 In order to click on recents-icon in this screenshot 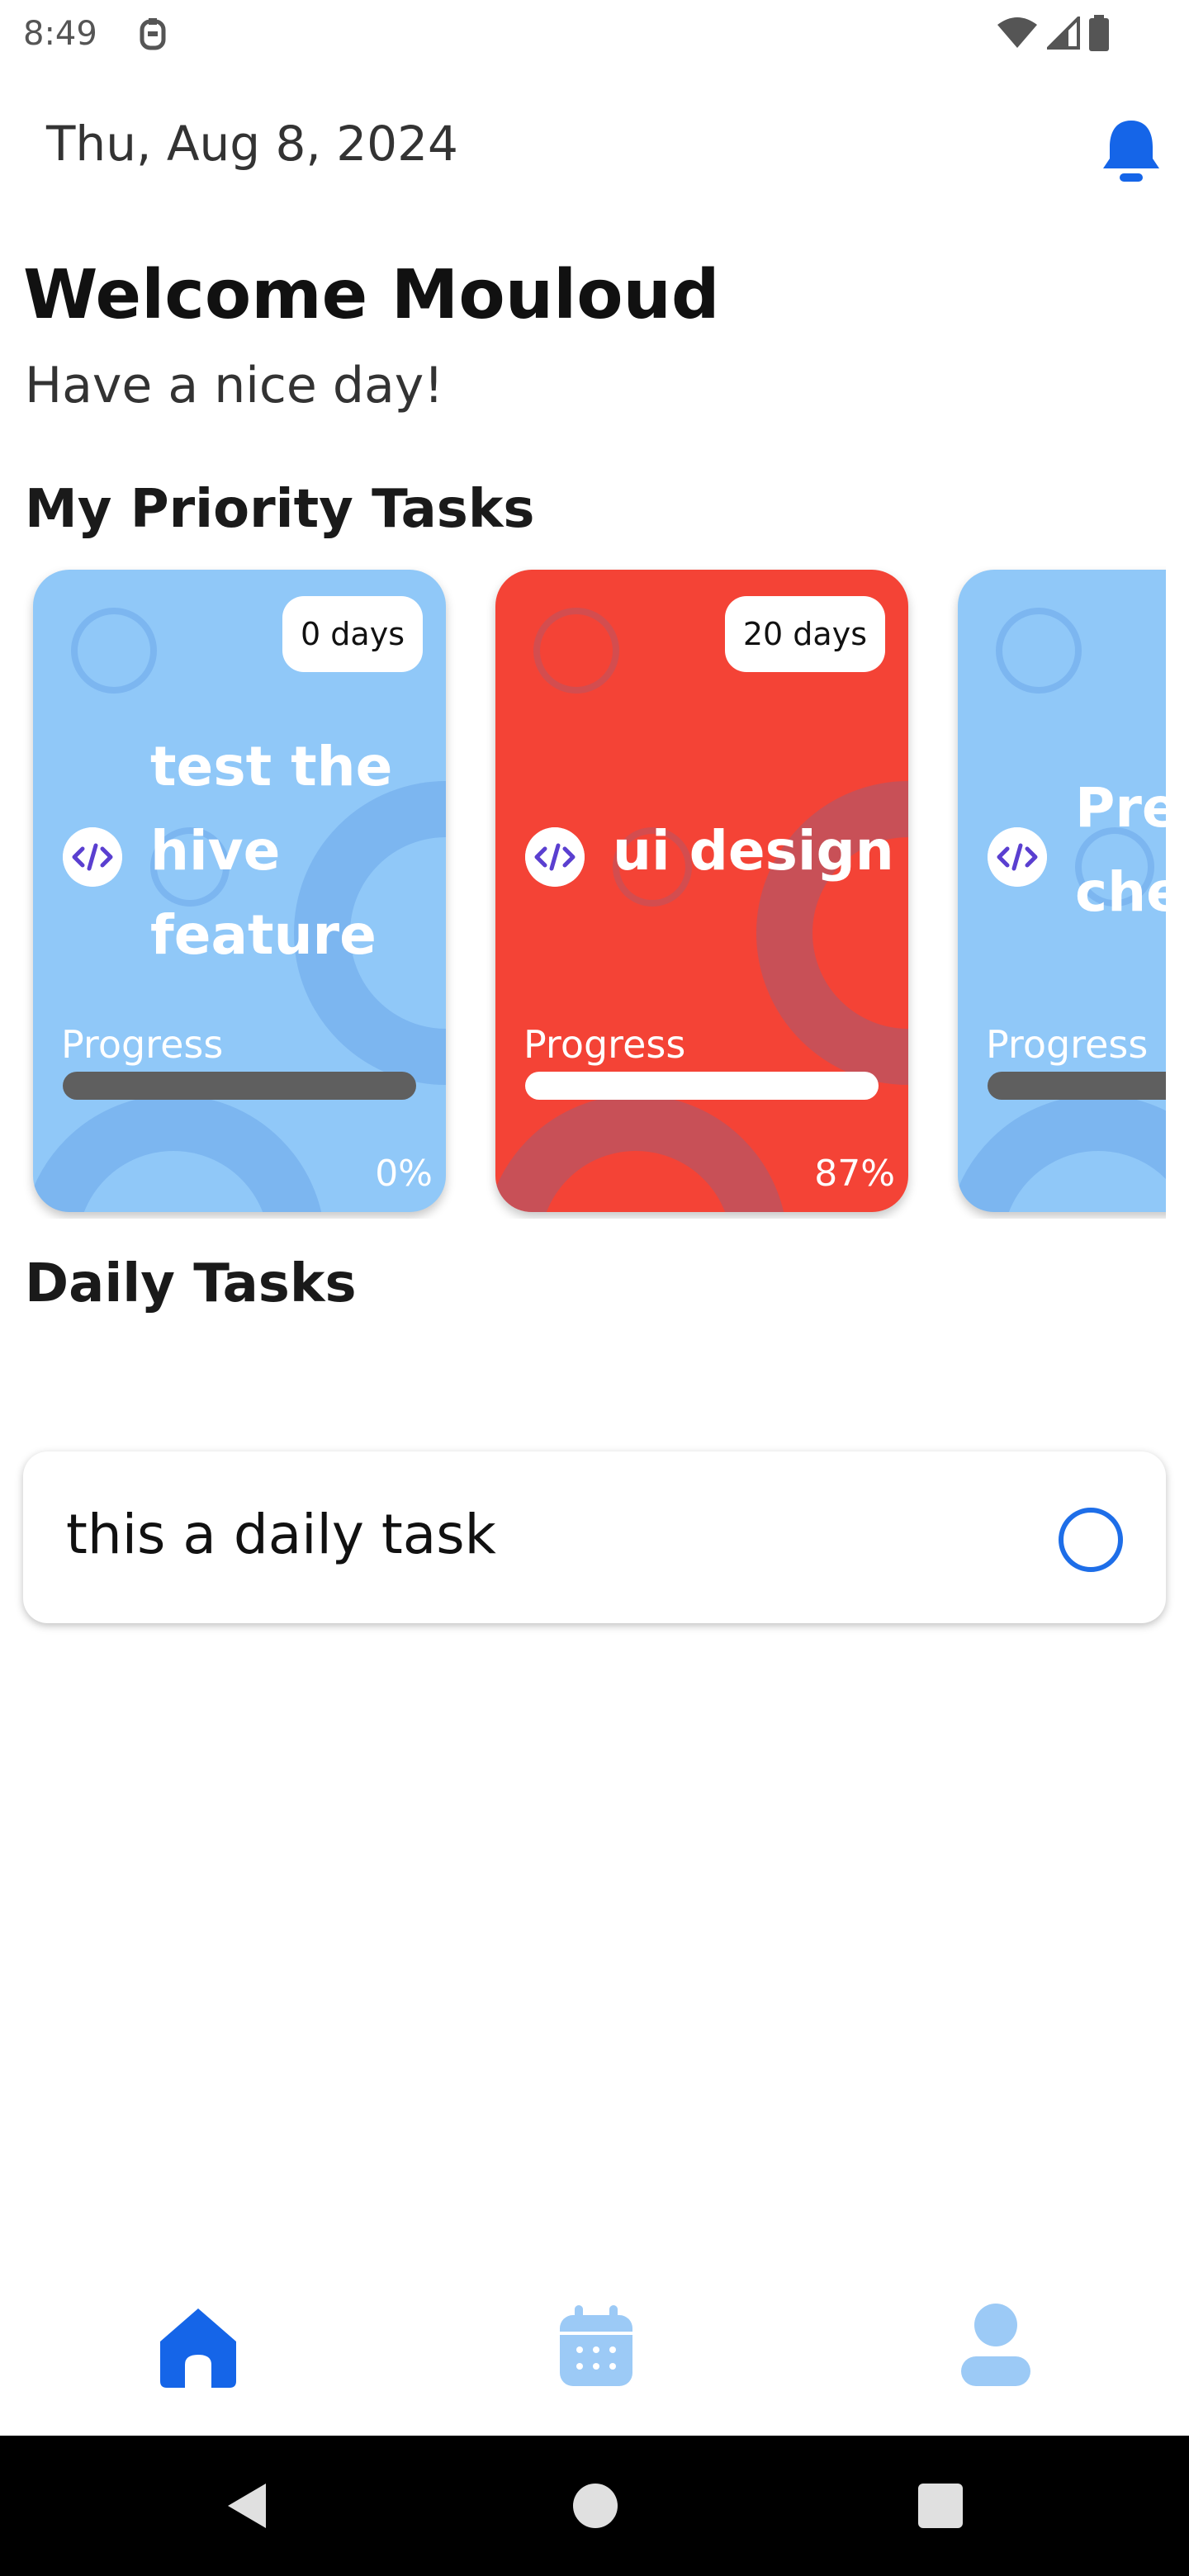, I will do `click(940, 2506)`.